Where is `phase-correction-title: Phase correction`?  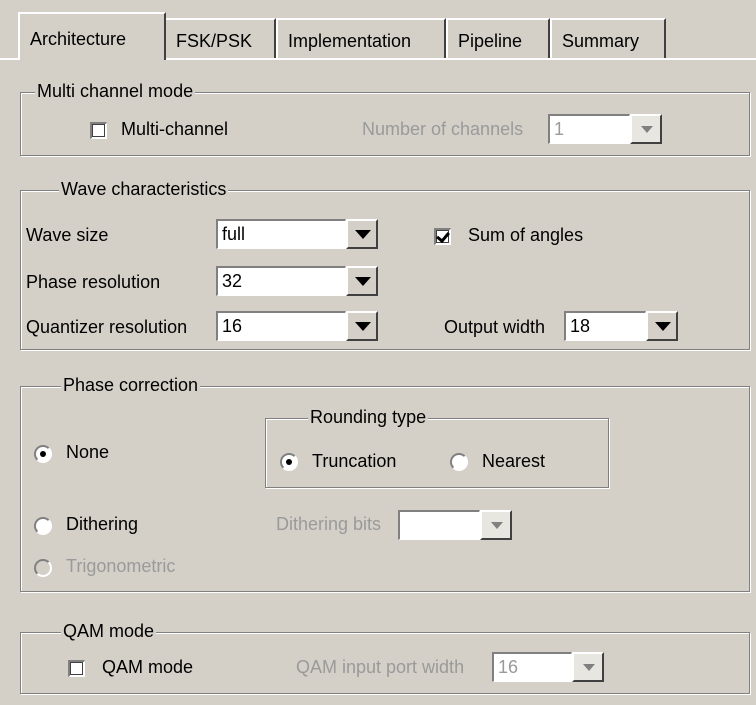 phase-correction-title: Phase correction is located at coordinates (131, 385).